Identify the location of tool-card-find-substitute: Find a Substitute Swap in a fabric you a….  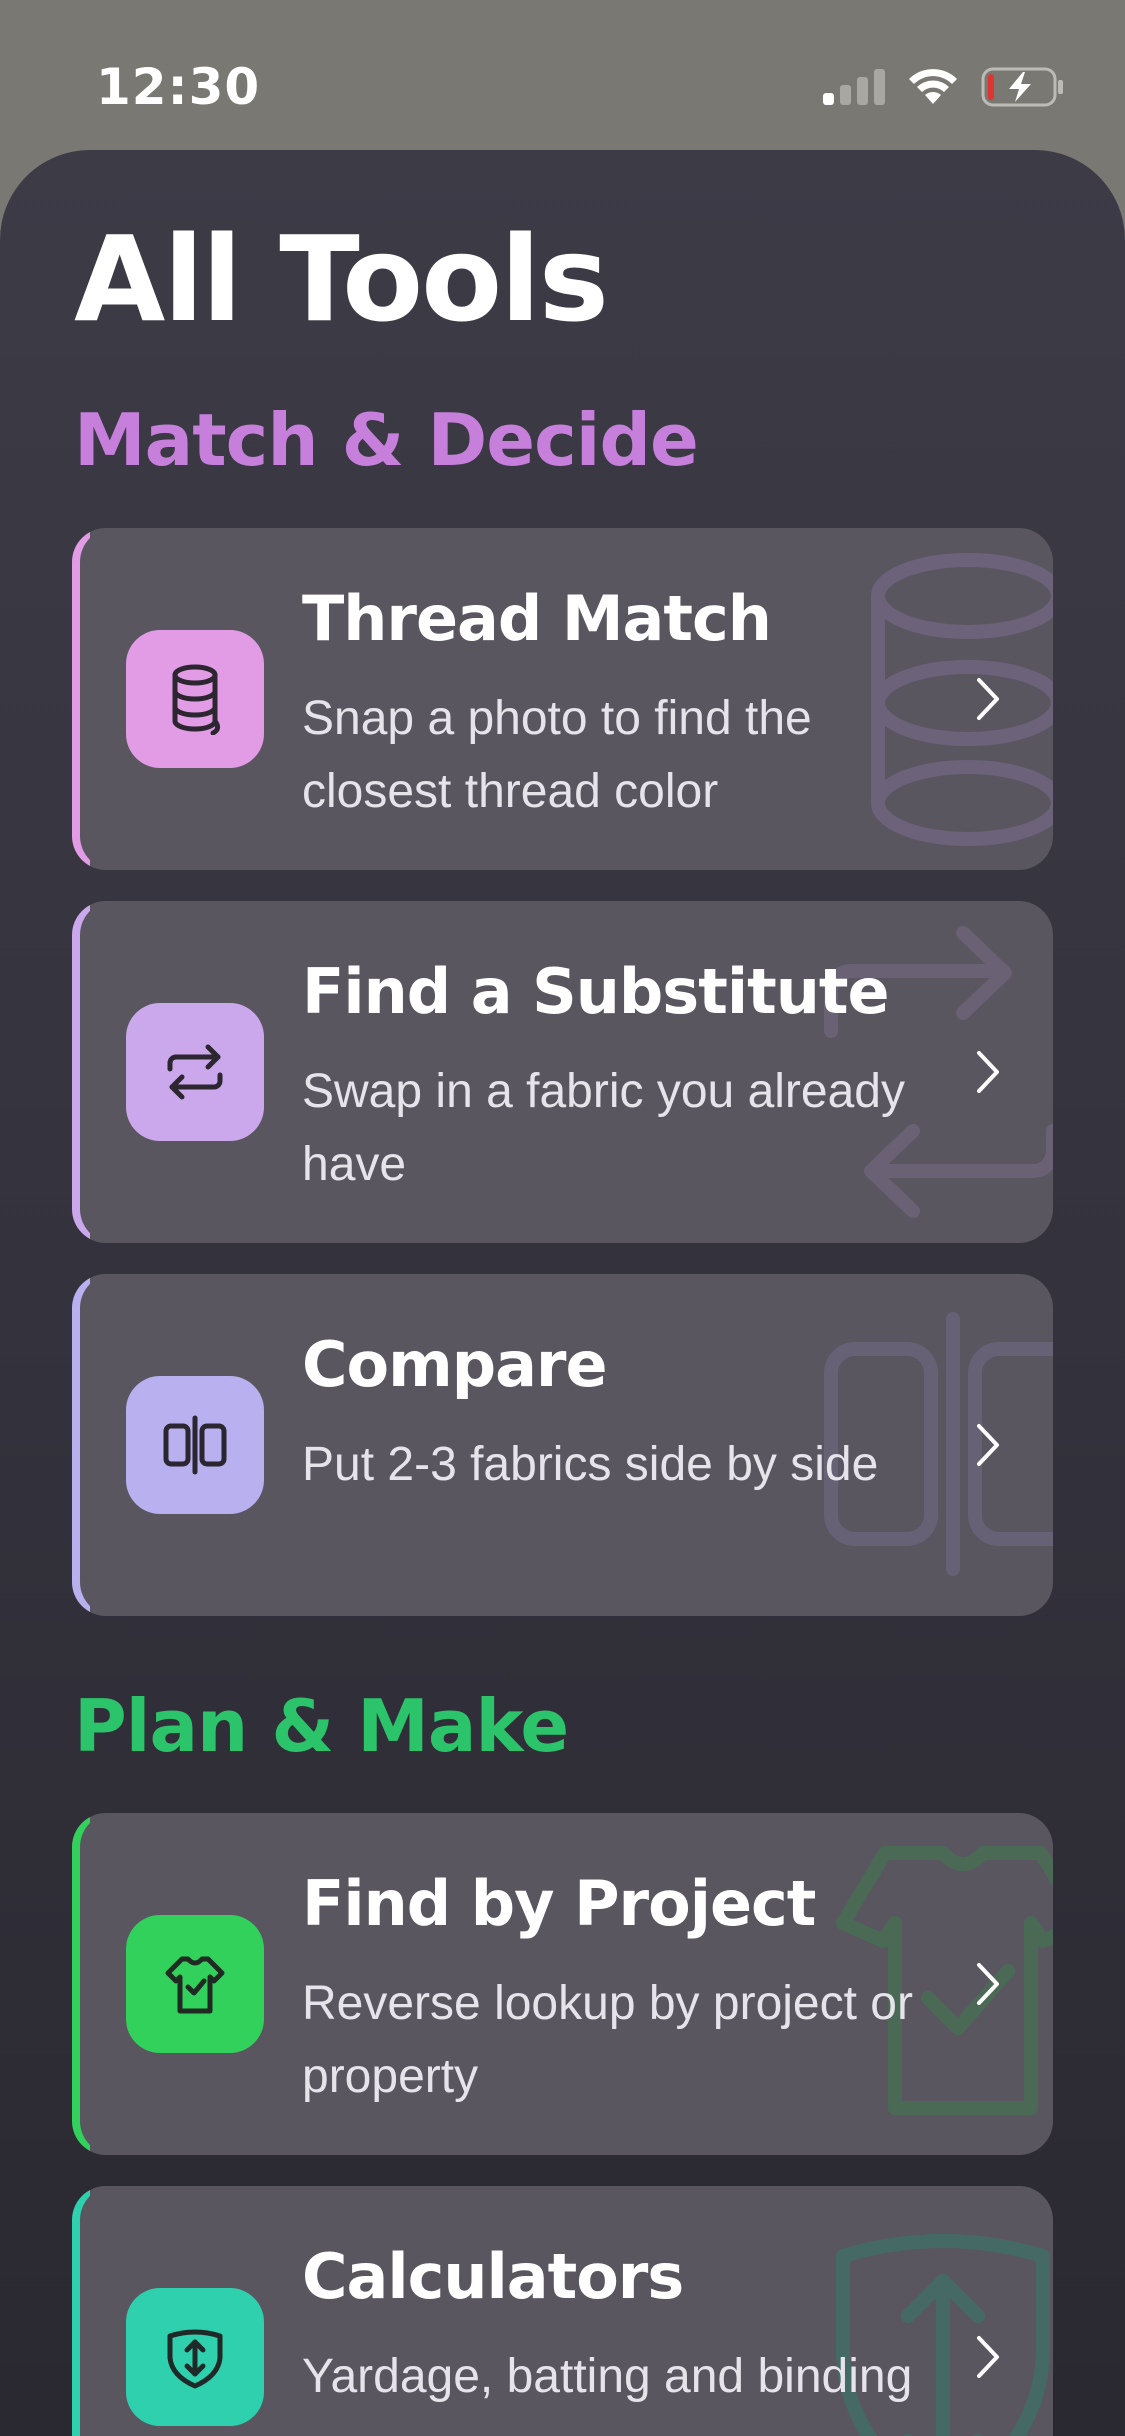
(562, 1072).